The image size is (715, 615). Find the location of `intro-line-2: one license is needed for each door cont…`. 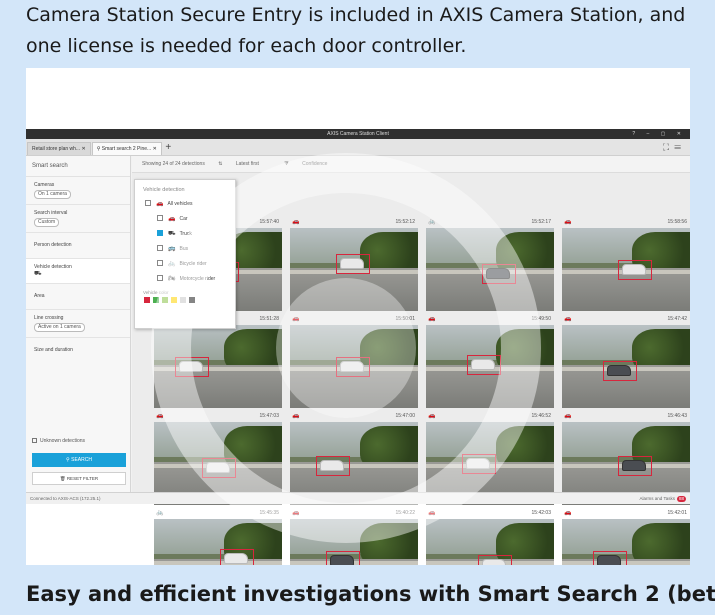

intro-line-2: one license is needed for each door cont… is located at coordinates (246, 46).